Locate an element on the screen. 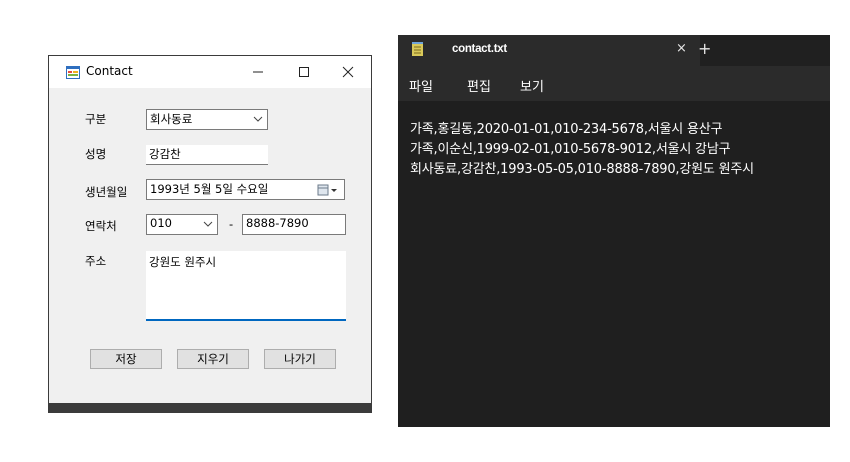 This screenshot has height=462, width=850. name-input: 강감찬 is located at coordinates (207, 155).